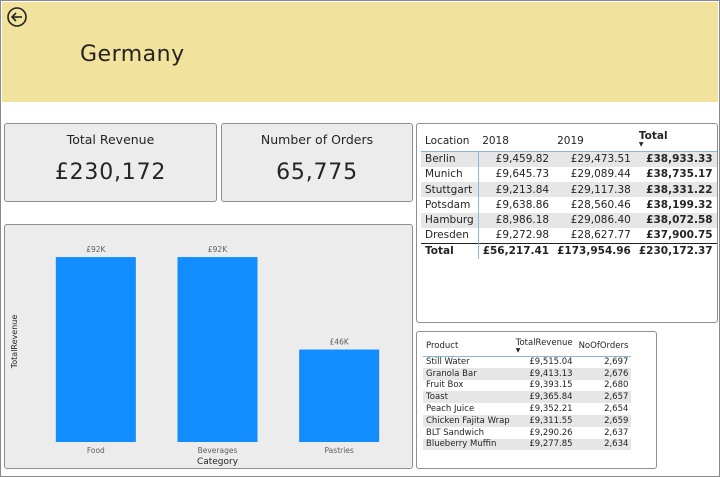  I want to click on total-revenue-card: Total Revenue £230,172, so click(110, 162).